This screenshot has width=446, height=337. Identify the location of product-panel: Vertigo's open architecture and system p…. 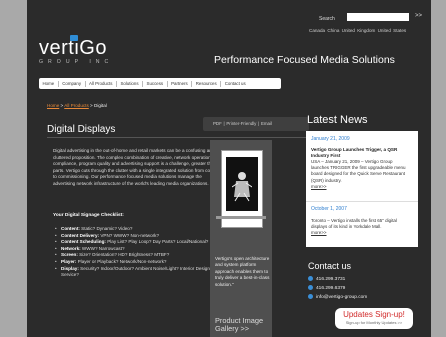
(241, 238).